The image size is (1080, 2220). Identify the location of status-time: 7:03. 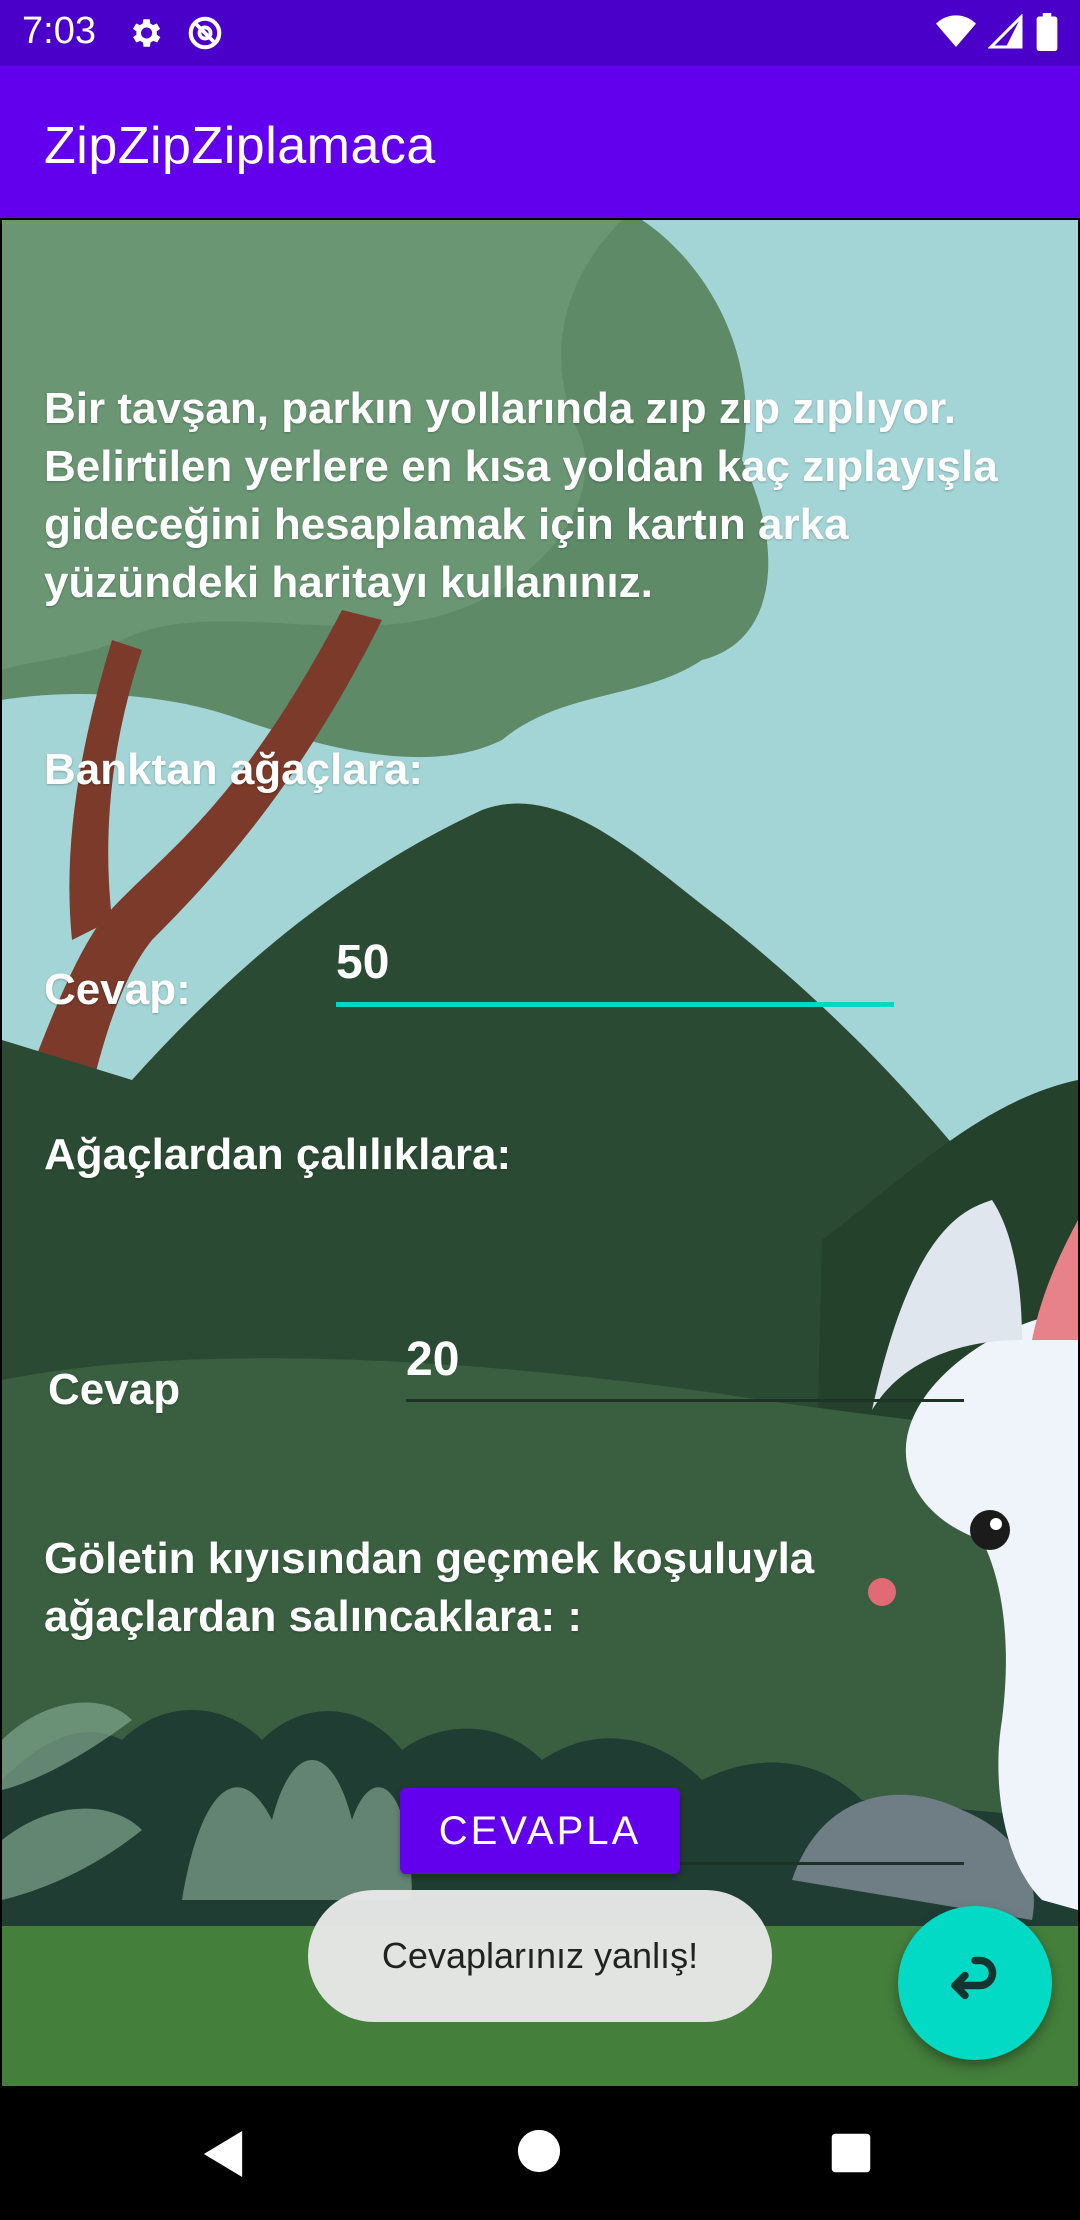
(59, 31).